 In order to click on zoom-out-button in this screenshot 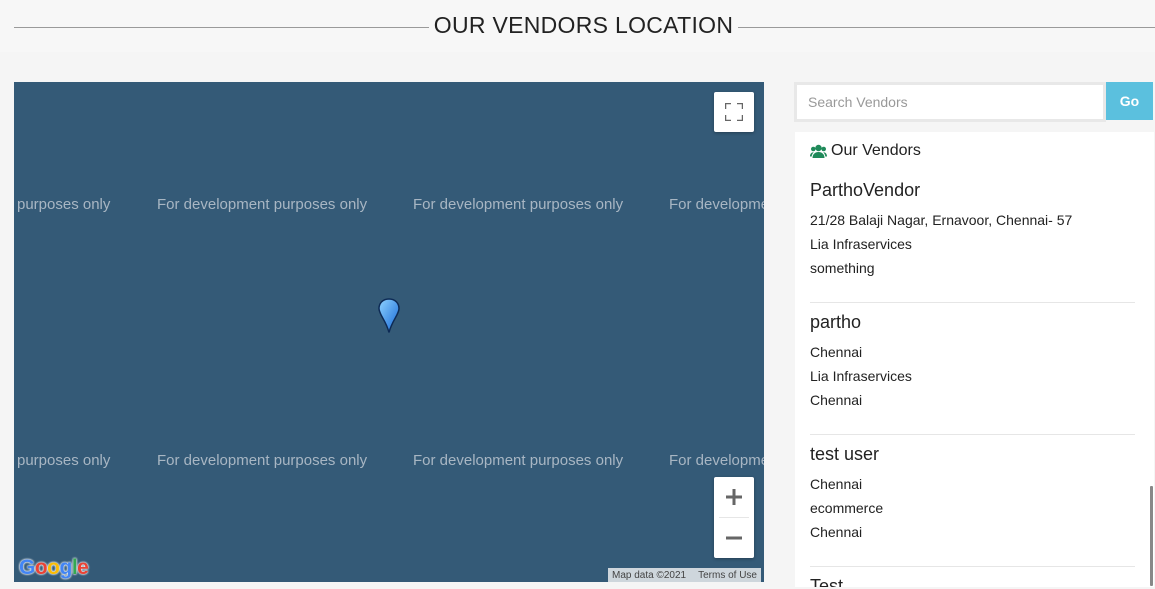, I will do `click(734, 538)`.